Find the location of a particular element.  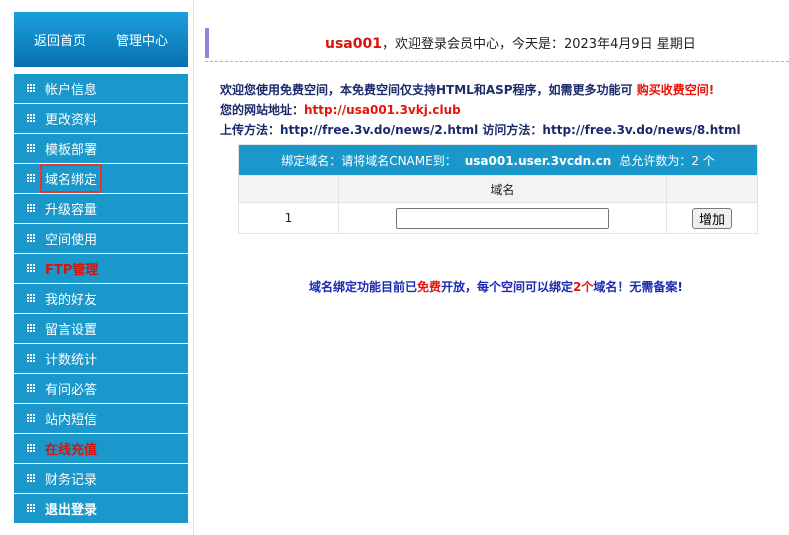

sidebar-item: FTP管理 is located at coordinates (101, 268).